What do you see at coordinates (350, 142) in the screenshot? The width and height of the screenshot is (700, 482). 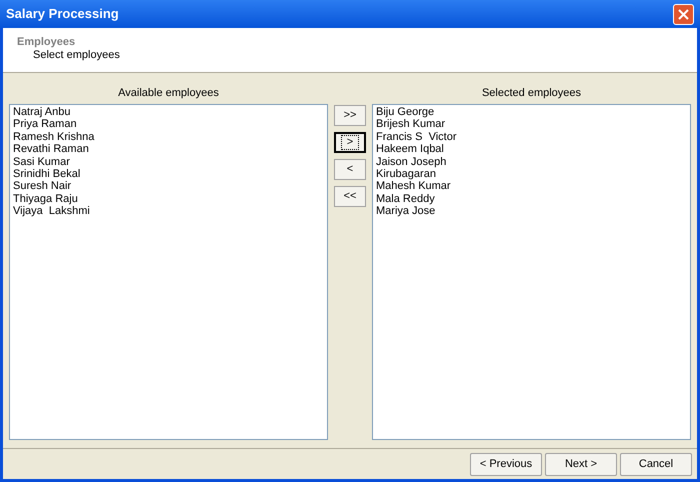 I see `move-button: >` at bounding box center [350, 142].